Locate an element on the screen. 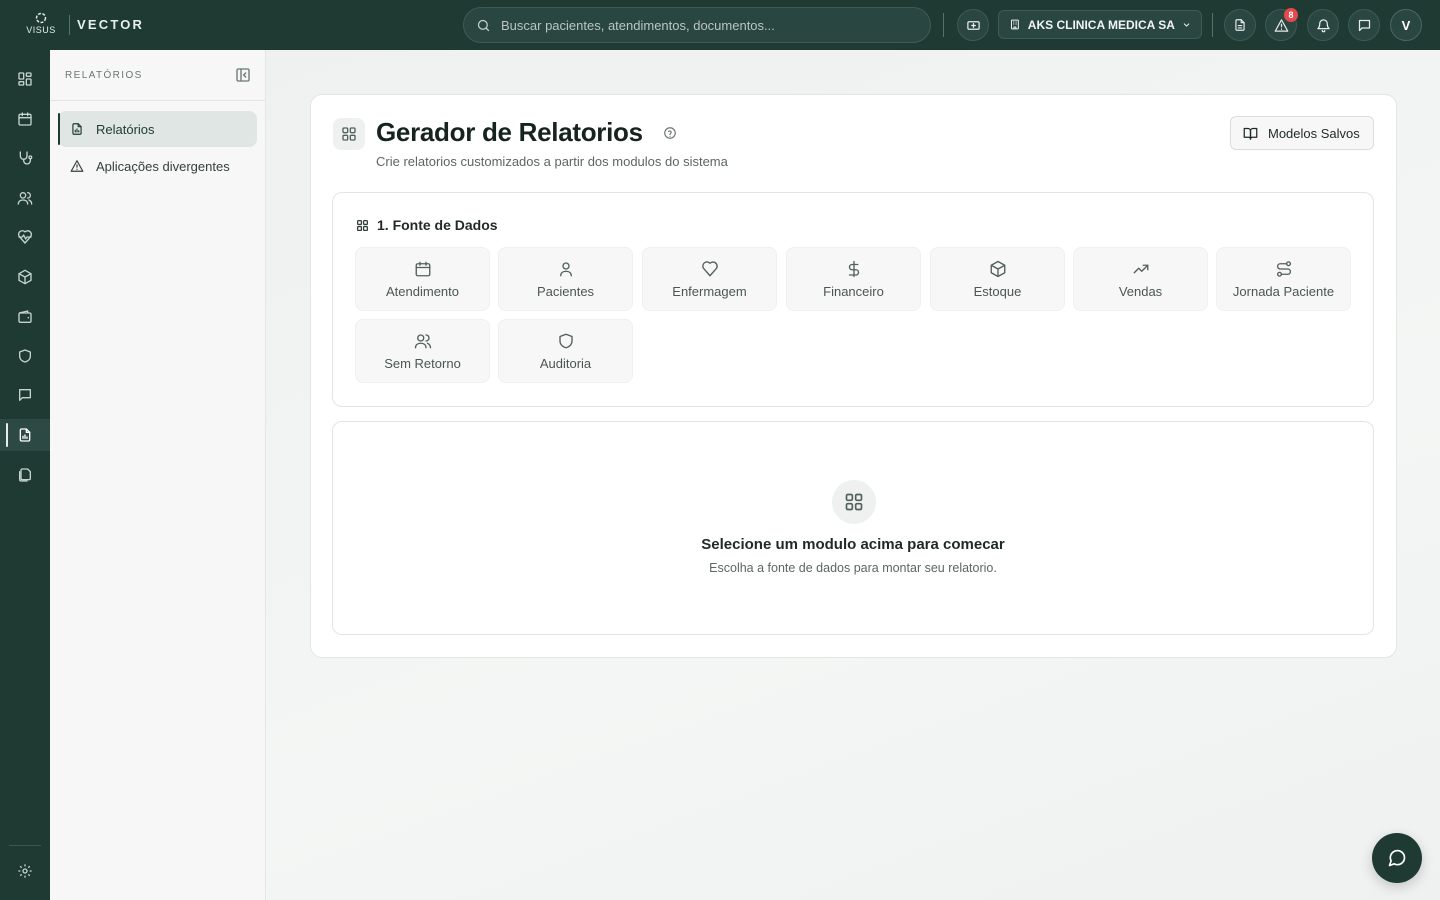  visus-logo: VISUS is located at coordinates (41, 25).